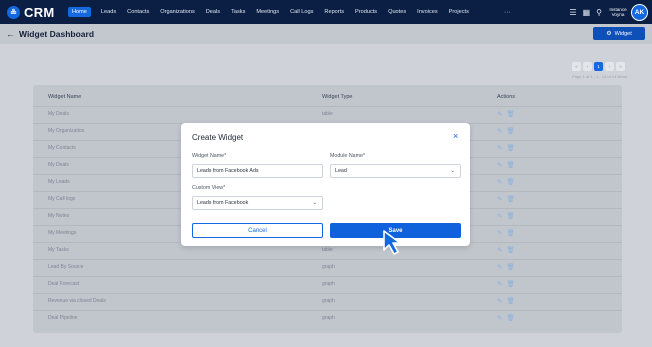 The image size is (652, 347). I want to click on pagination: « ‹ 1 › », so click(597, 66).